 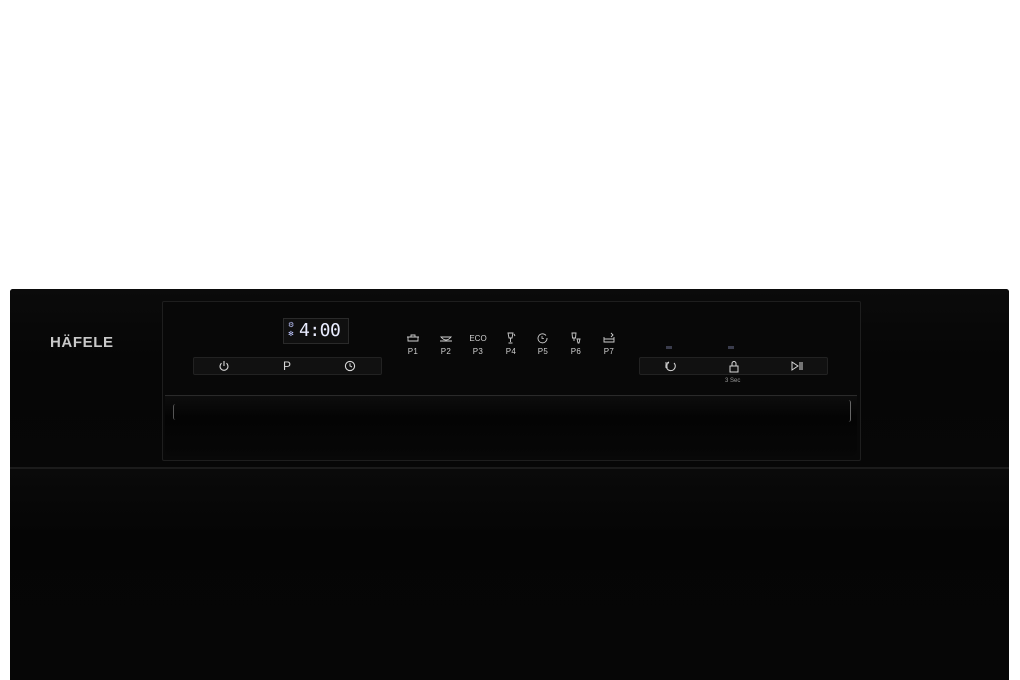 What do you see at coordinates (478, 338) in the screenshot?
I see `eco-text: ECO` at bounding box center [478, 338].